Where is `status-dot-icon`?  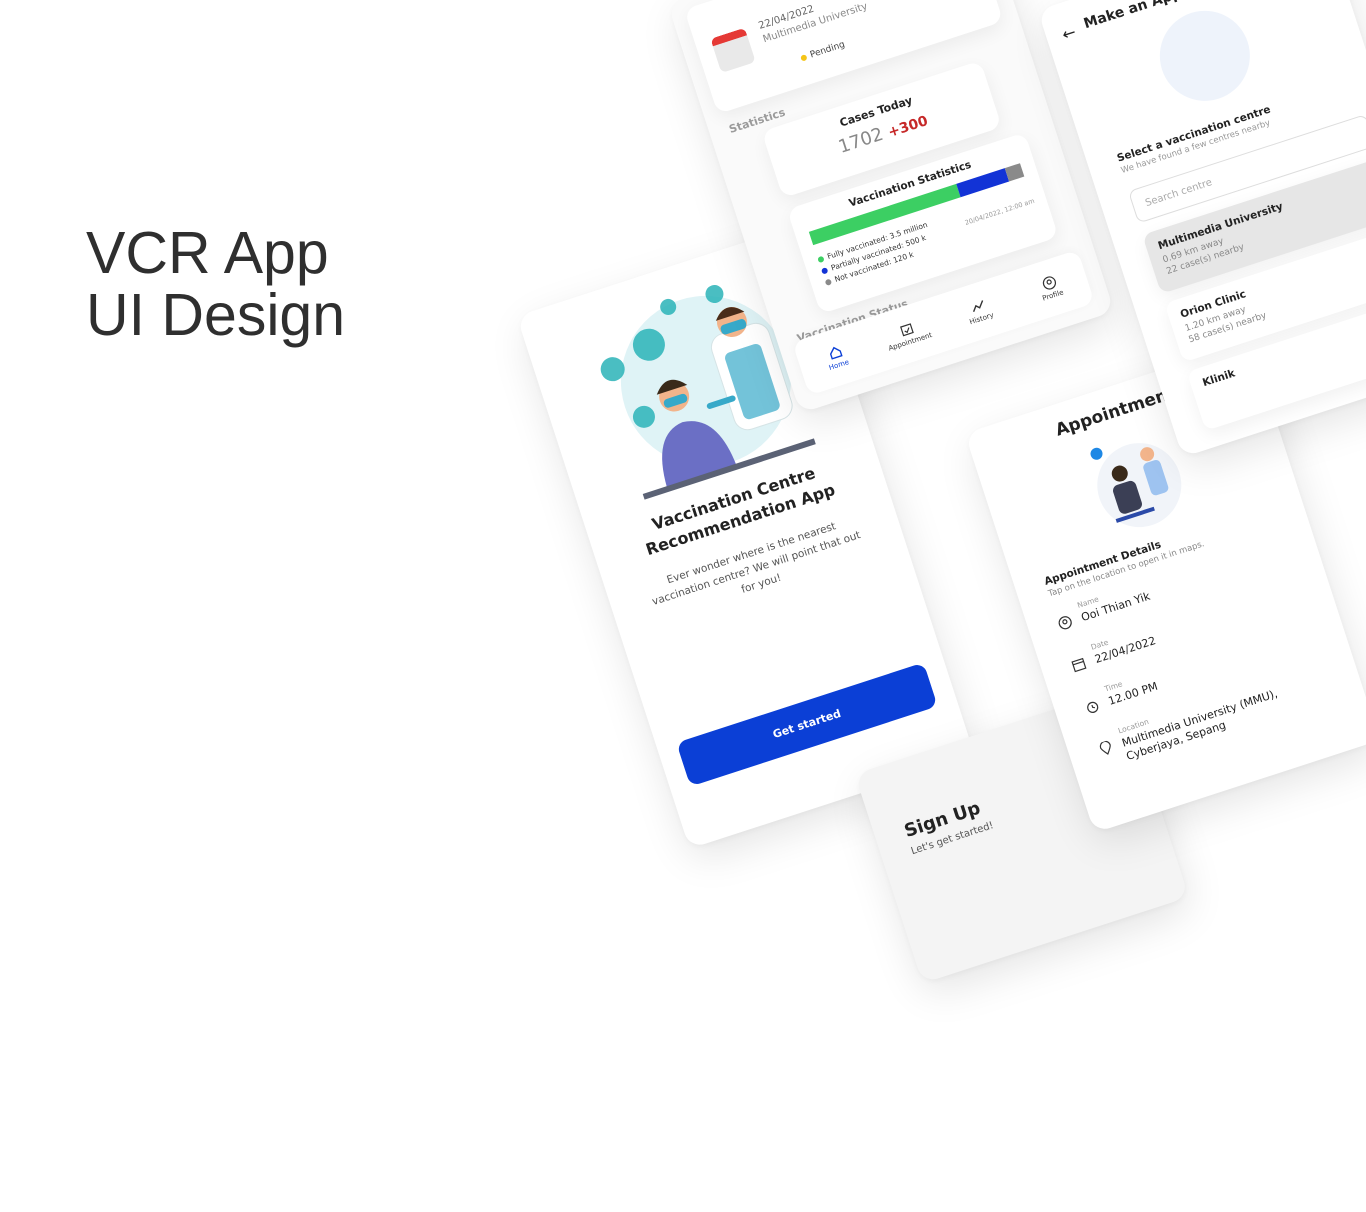
status-dot-icon is located at coordinates (803, 57).